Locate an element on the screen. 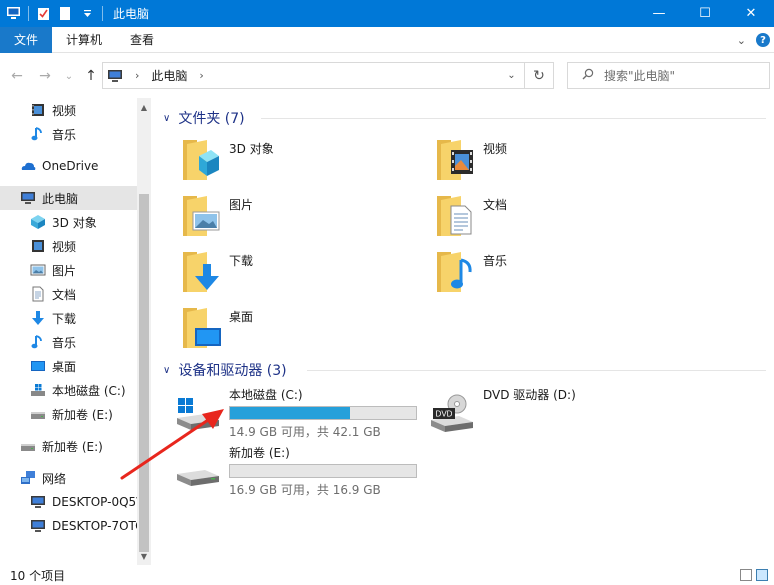 This screenshot has height=585, width=774. sidebar-item-music: 音乐 is located at coordinates (53, 342).